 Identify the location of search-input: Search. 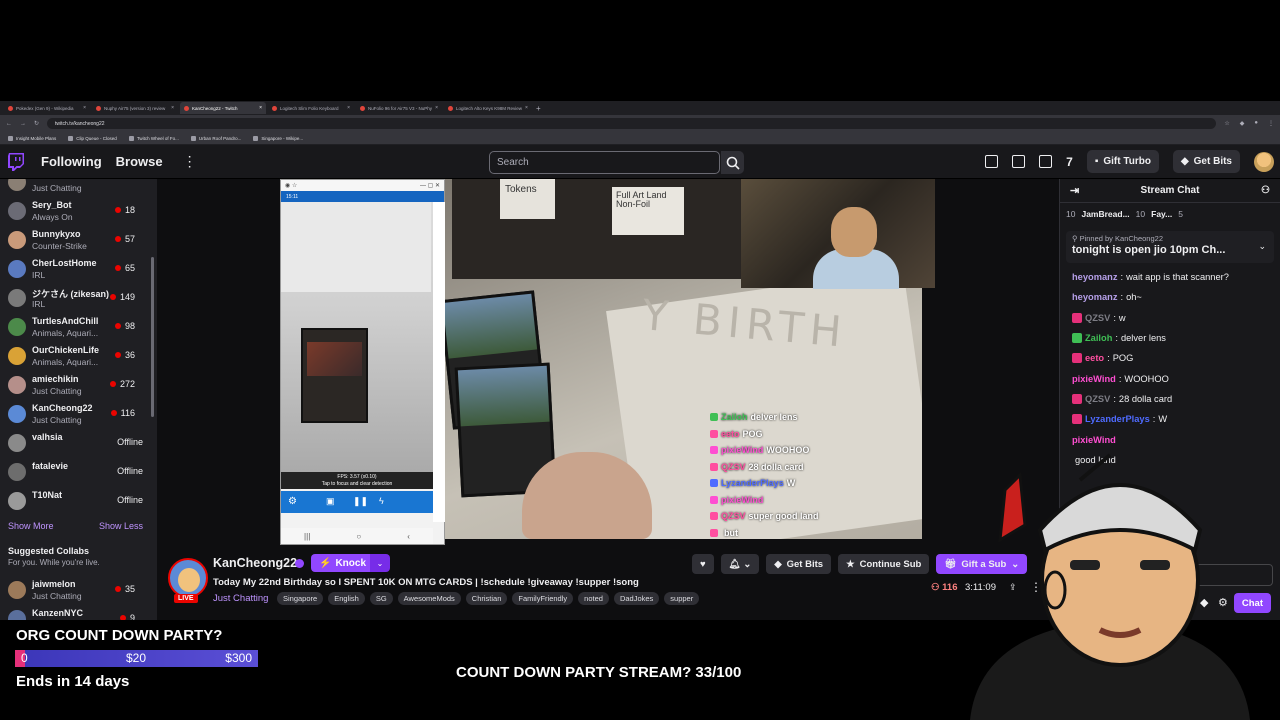
(604, 162).